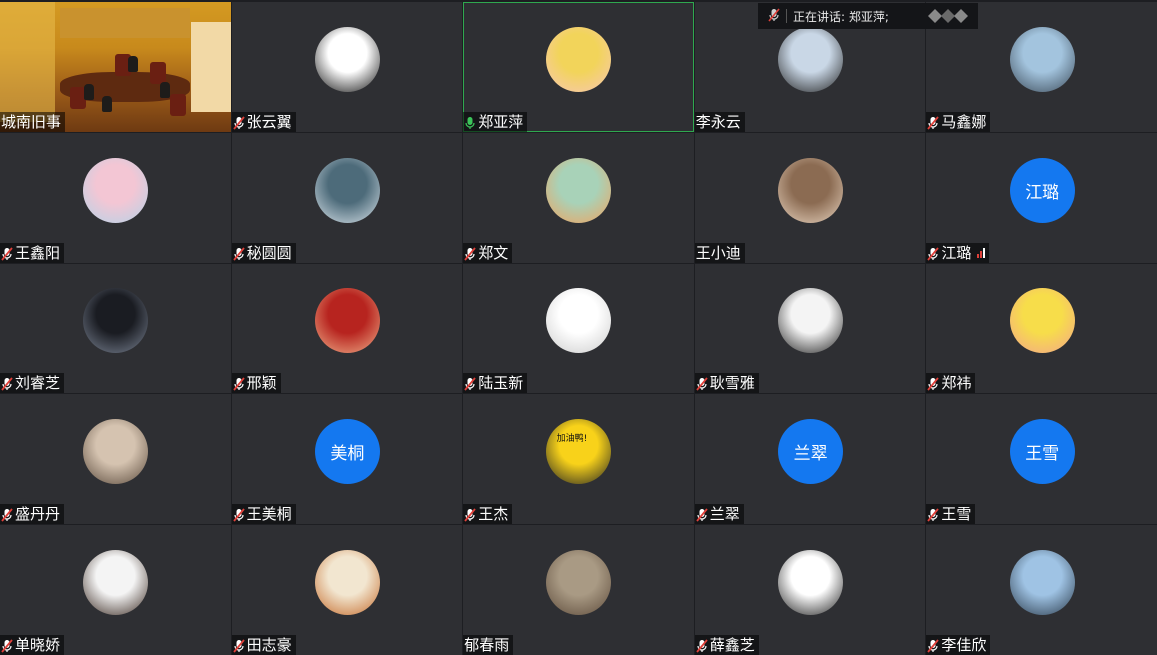 This screenshot has width=1157, height=655. I want to click on participant-tile: 王雪 王雪, so click(1041, 459).